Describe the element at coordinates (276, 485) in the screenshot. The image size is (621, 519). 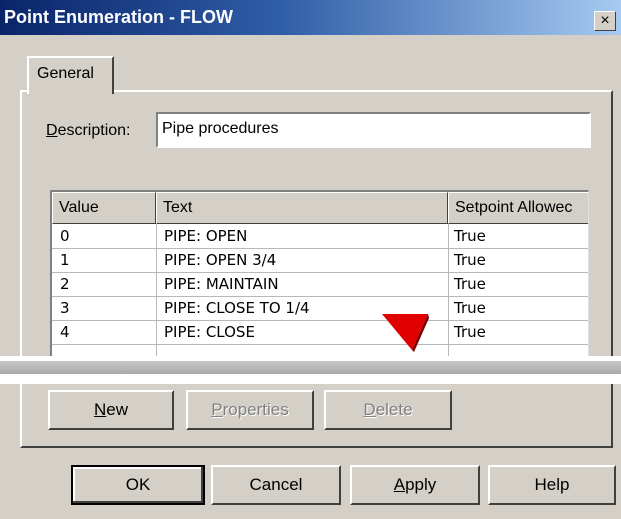
I see `cancel-button: Cancel` at that location.